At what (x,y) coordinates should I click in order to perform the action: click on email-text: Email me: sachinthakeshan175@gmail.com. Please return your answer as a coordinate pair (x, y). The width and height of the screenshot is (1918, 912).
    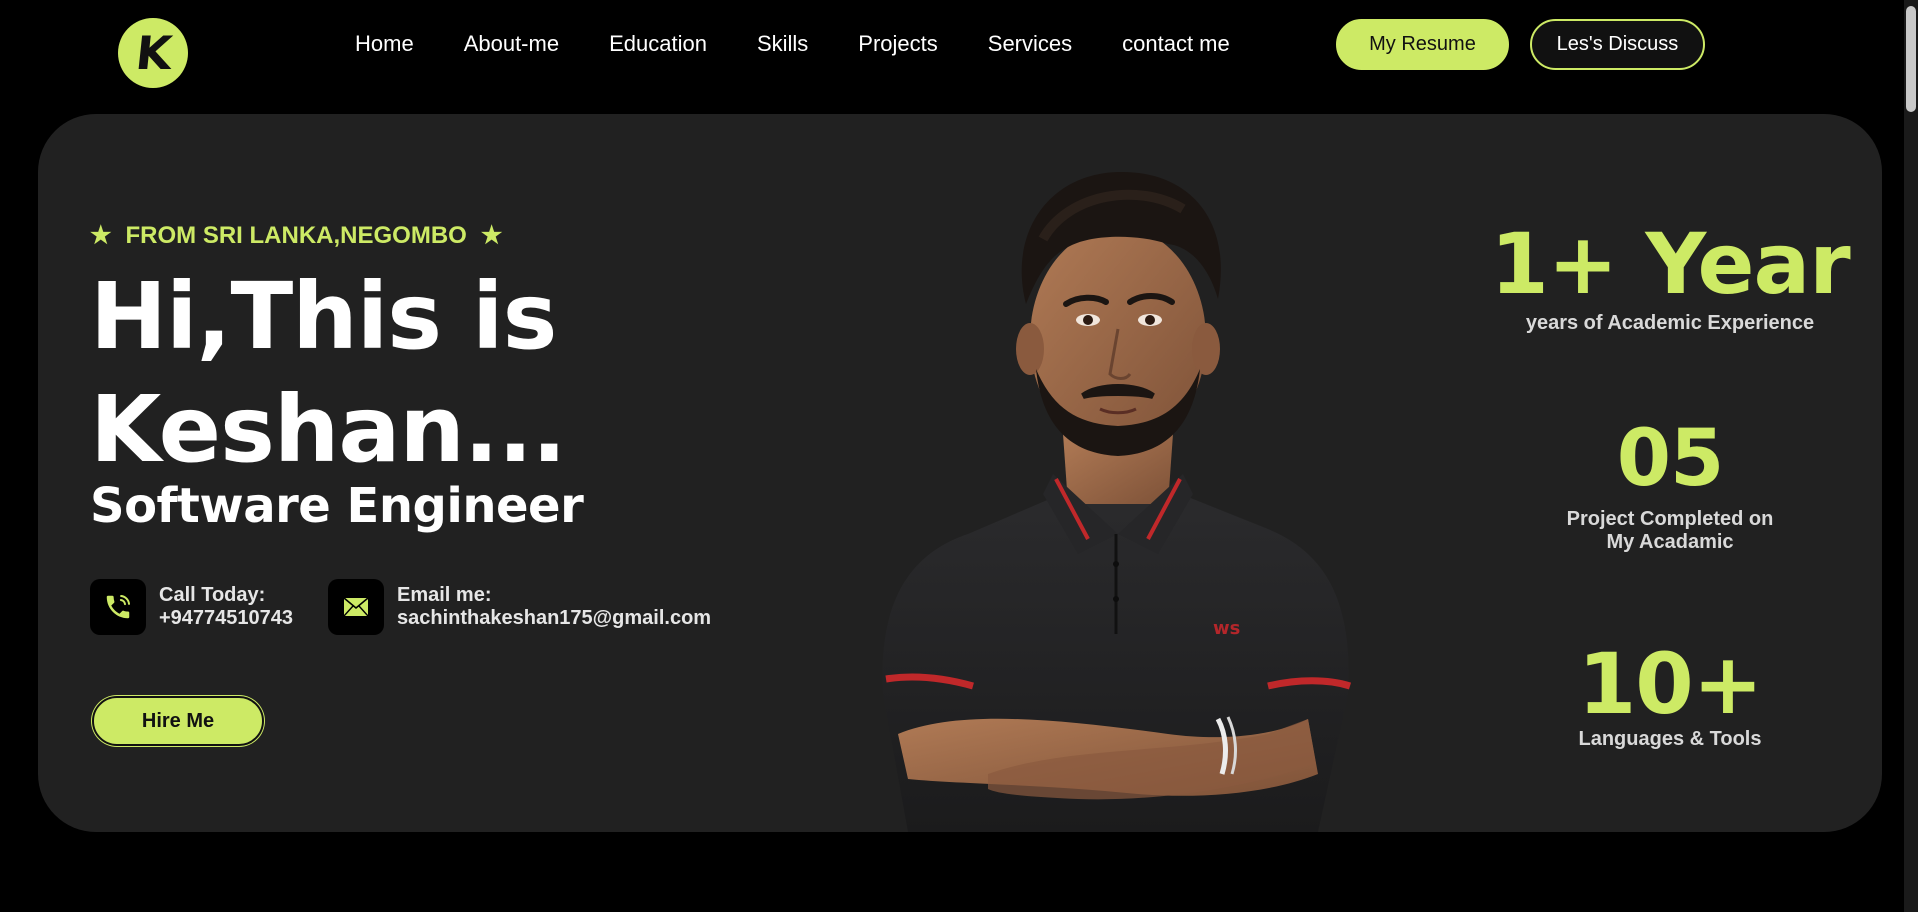
    Looking at the image, I should click on (554, 607).